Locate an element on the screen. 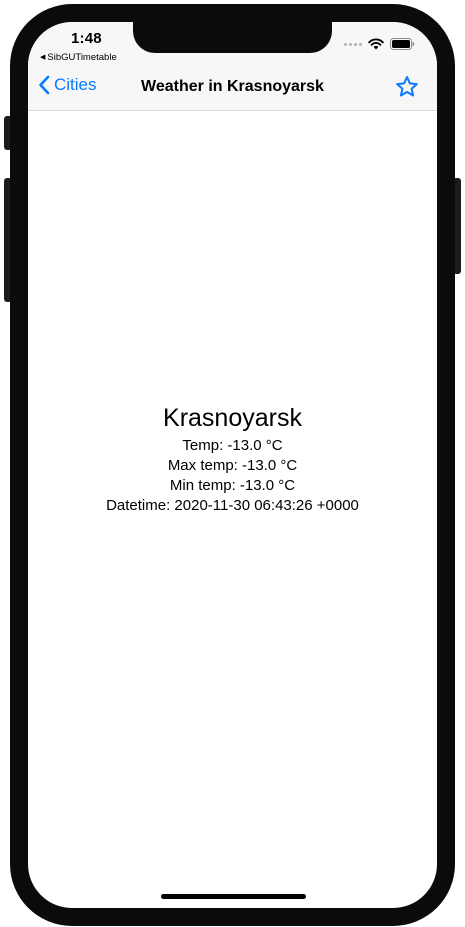  max-temperature-label: Max temp: -13.0 °C is located at coordinates (232, 465).